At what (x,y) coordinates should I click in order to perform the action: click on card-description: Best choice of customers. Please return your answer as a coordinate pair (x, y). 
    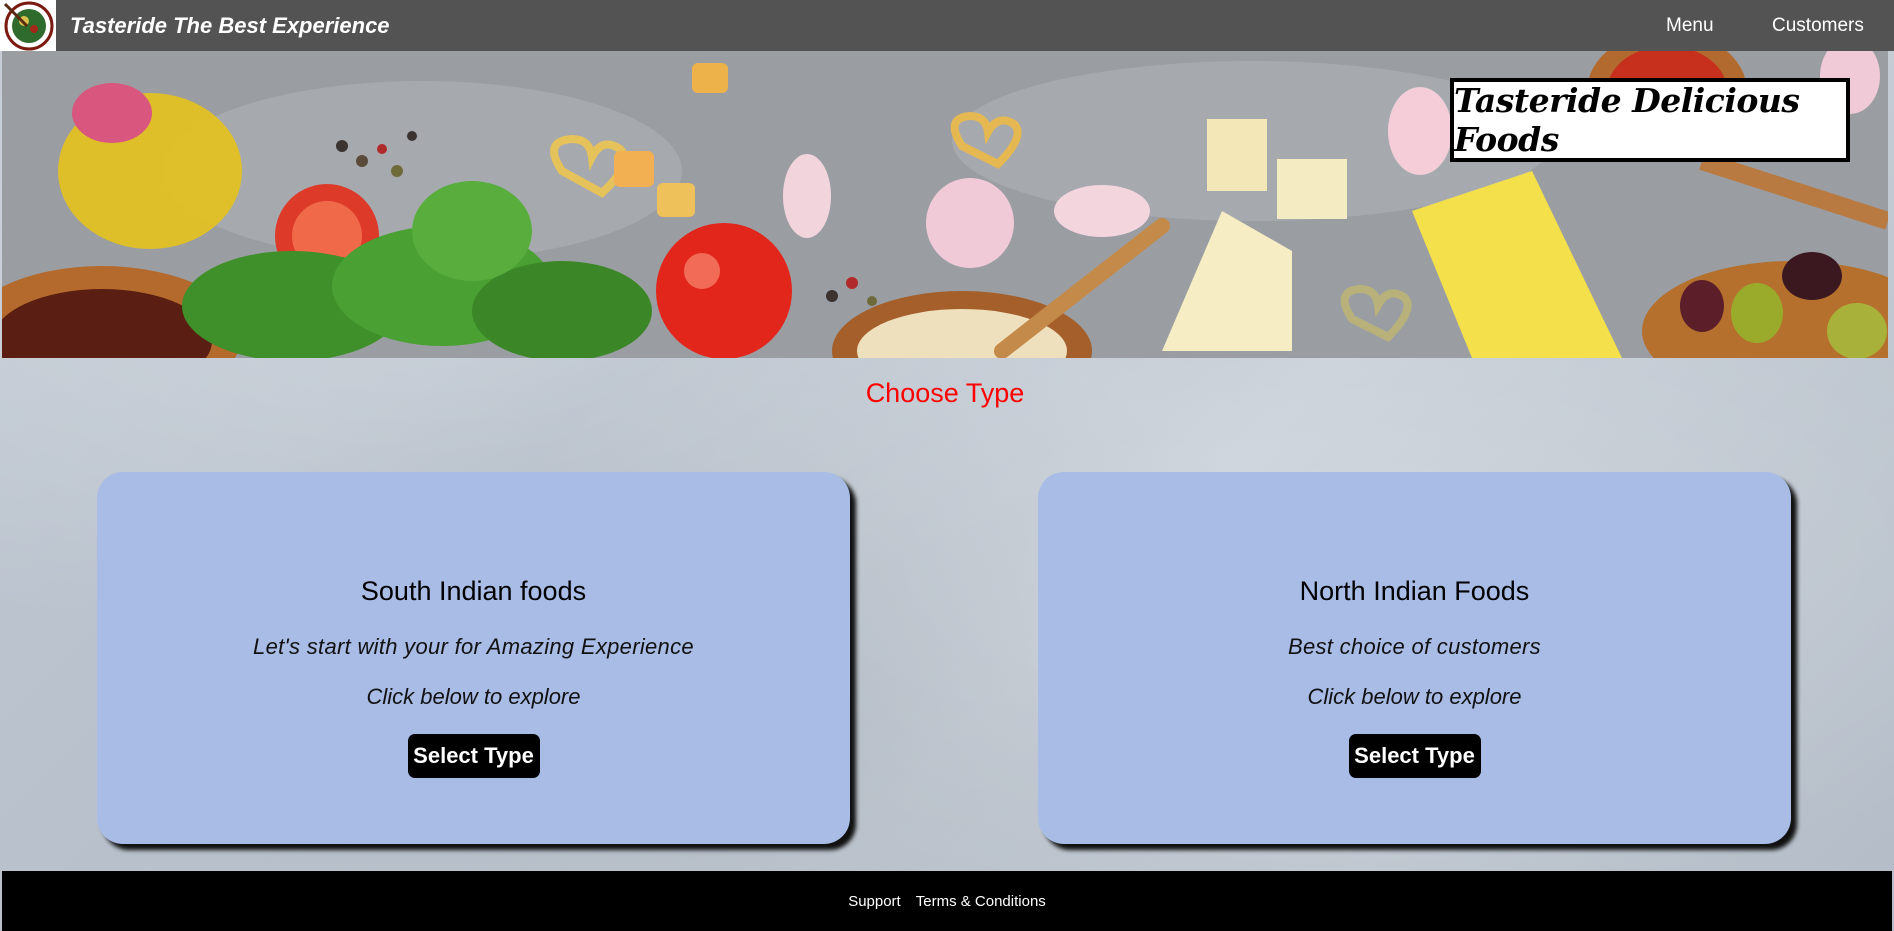
    Looking at the image, I should click on (1414, 646).